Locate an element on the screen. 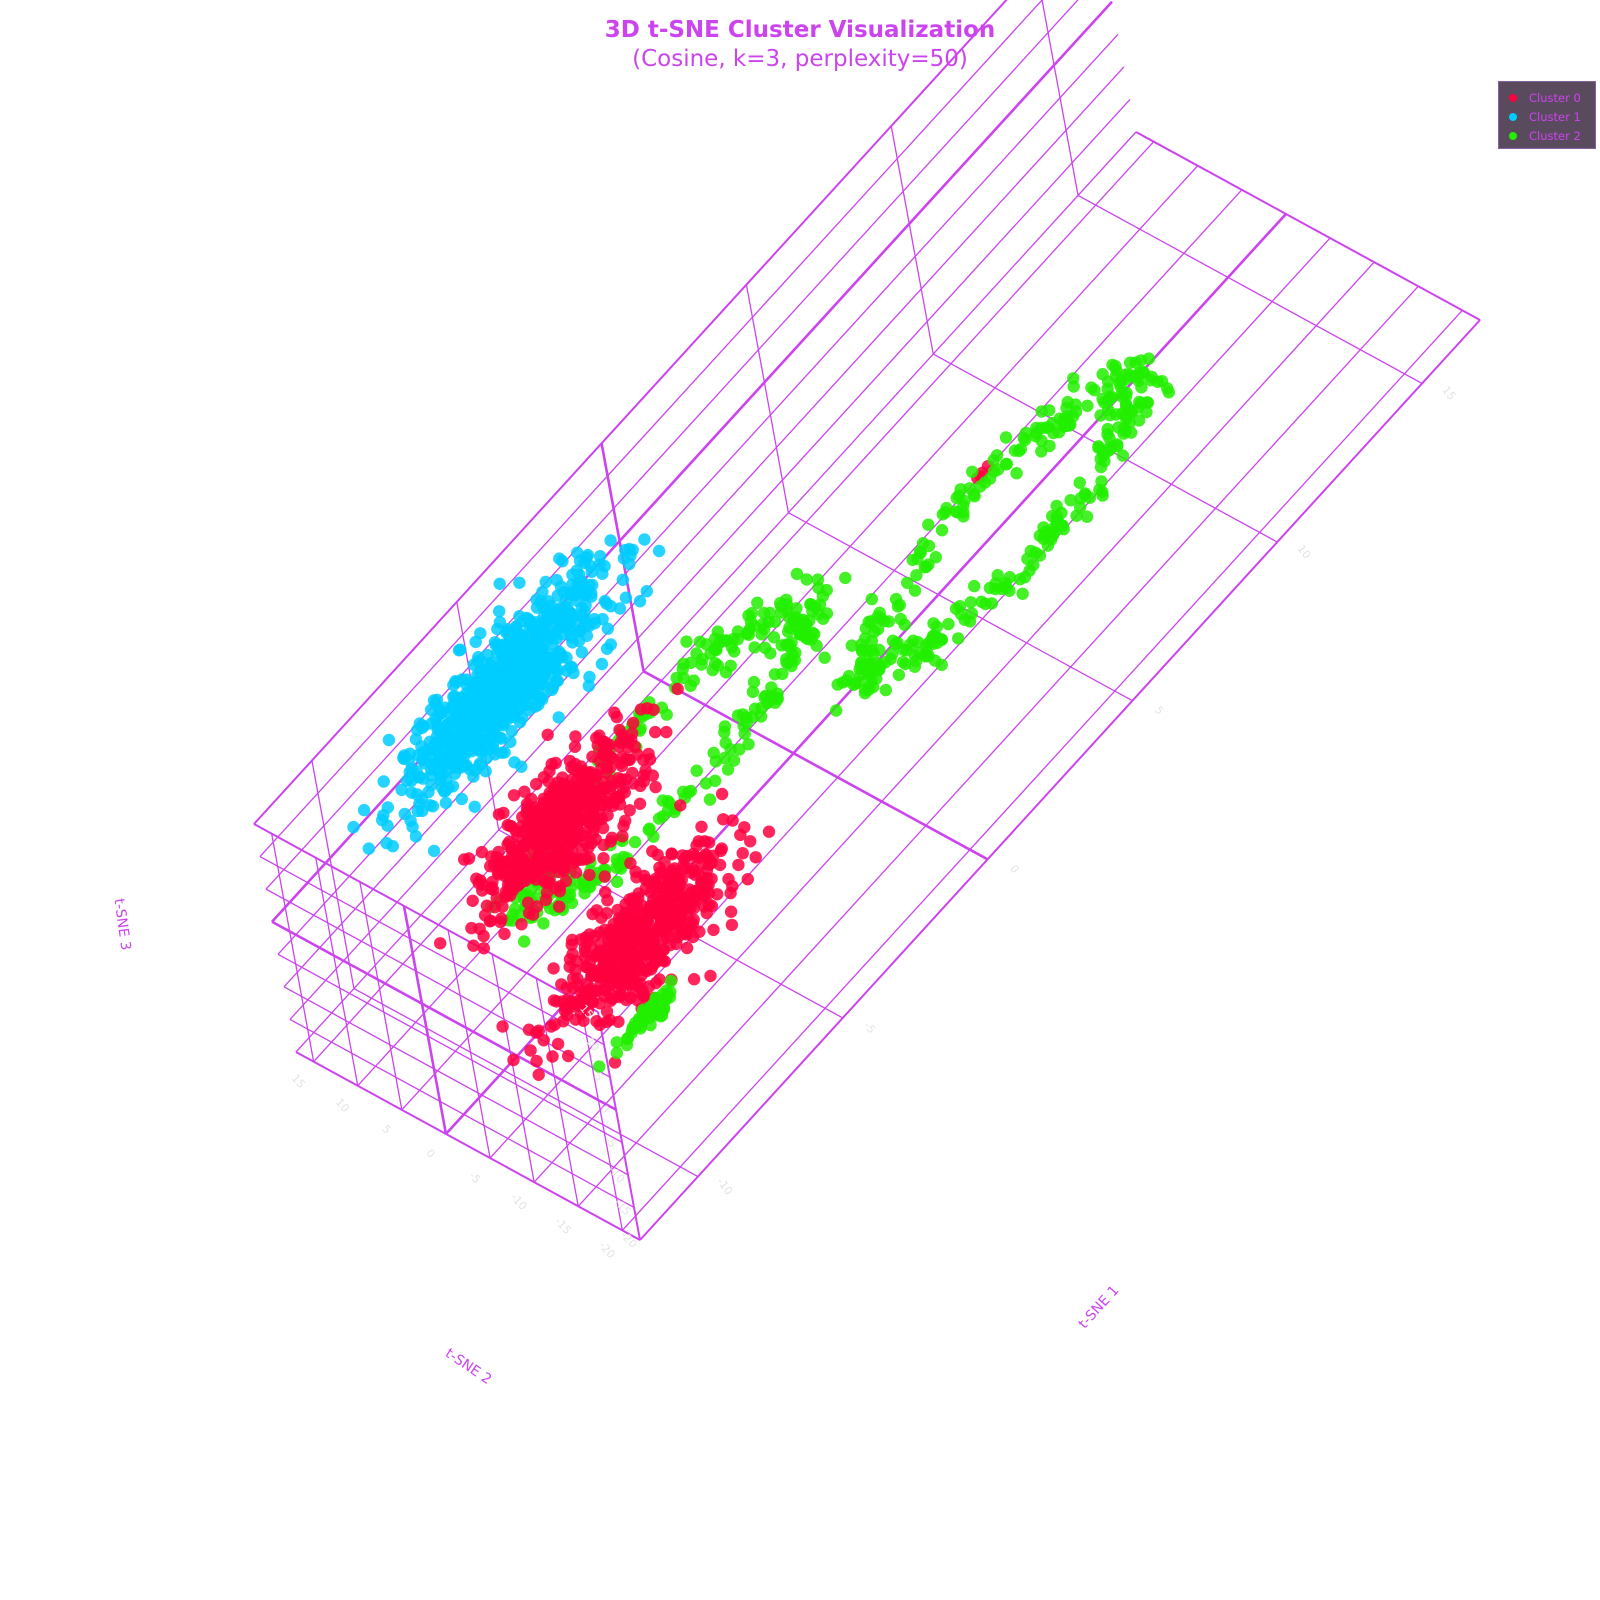 Image resolution: width=1600 pixels, height=1600 pixels. x-tick-label: 15 is located at coordinates (1448, 393).